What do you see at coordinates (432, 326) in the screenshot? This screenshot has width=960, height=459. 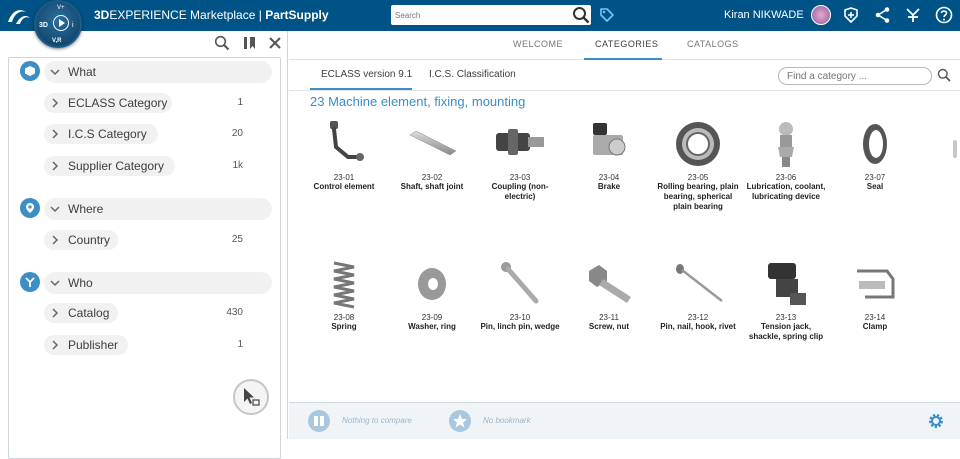 I see `category-name: Washer, ring` at bounding box center [432, 326].